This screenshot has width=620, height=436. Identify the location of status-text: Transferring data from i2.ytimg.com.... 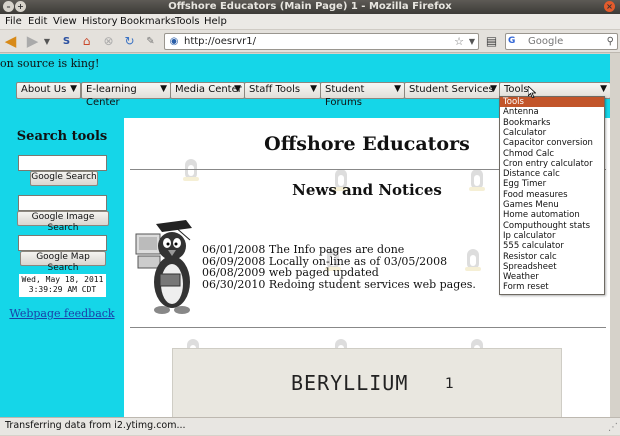
(95, 425).